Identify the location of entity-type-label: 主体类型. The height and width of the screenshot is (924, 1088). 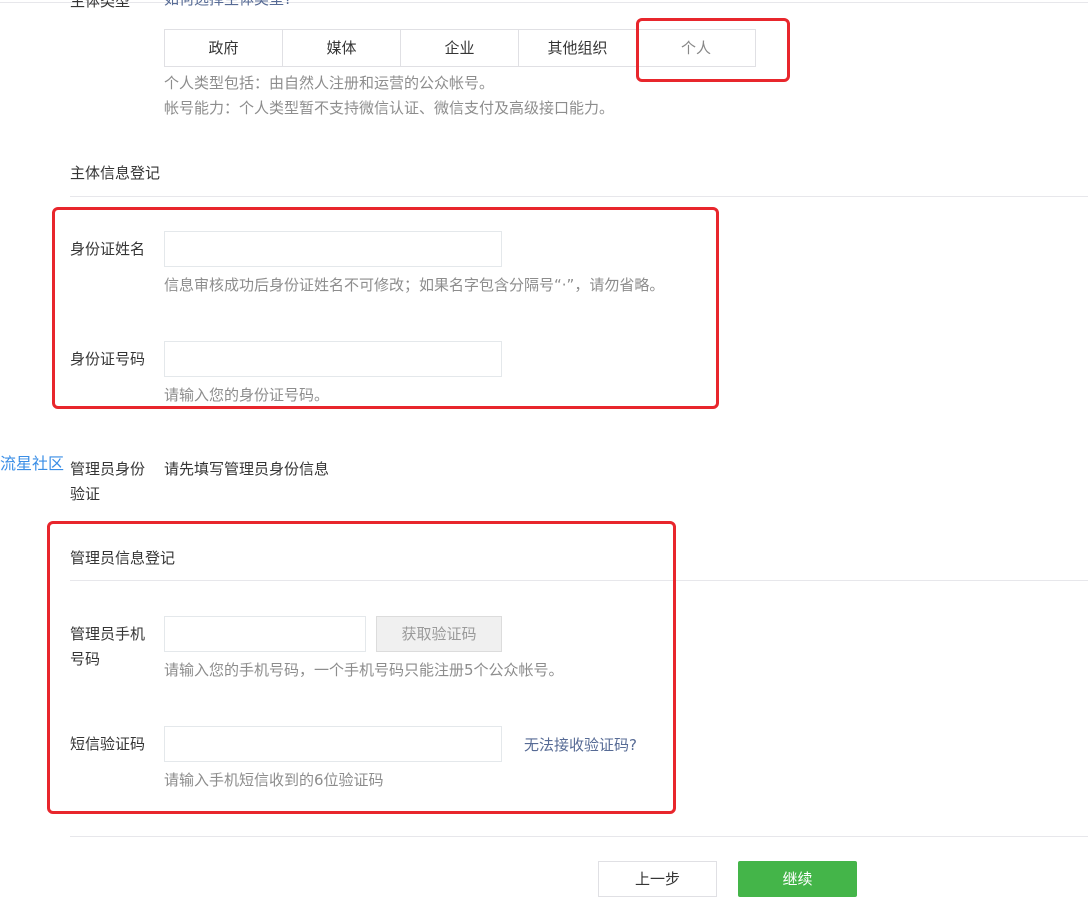
(100, 5).